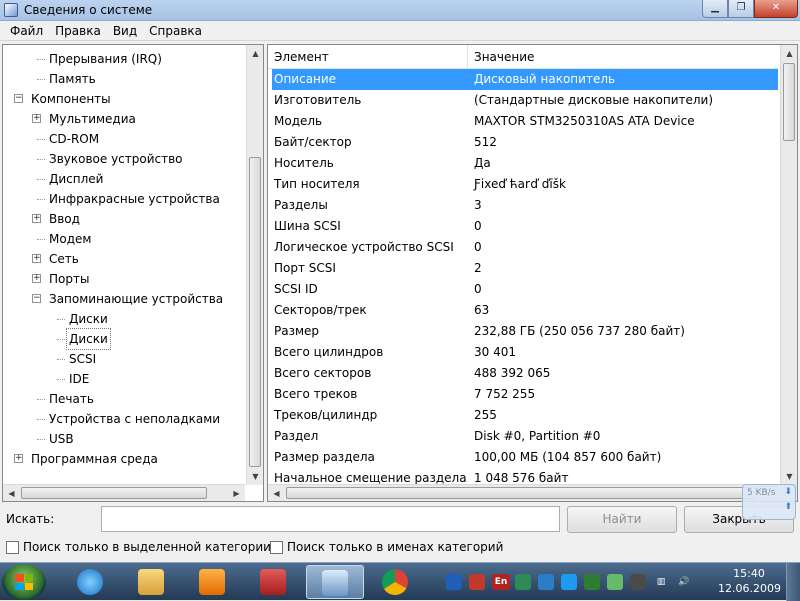  I want to click on table-row: Всего треков 7 752 255, so click(524, 394).